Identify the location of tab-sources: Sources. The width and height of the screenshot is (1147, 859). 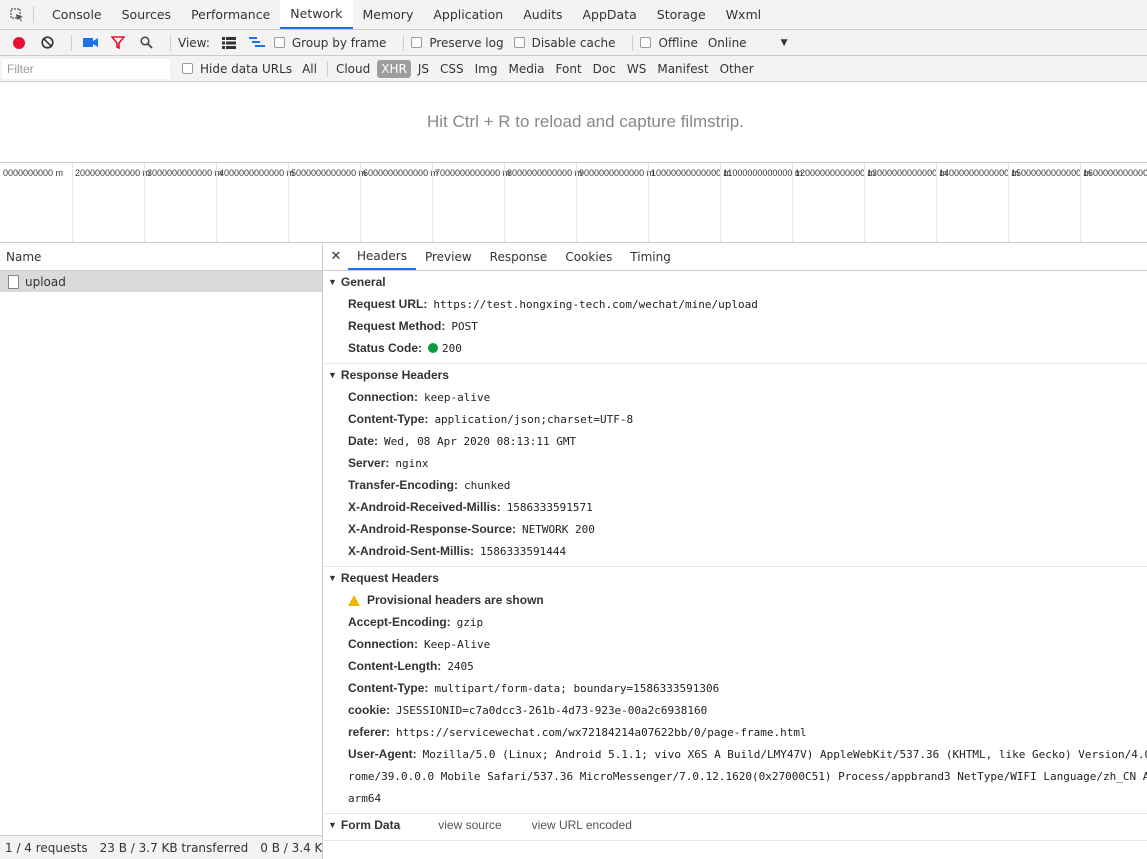
(146, 14).